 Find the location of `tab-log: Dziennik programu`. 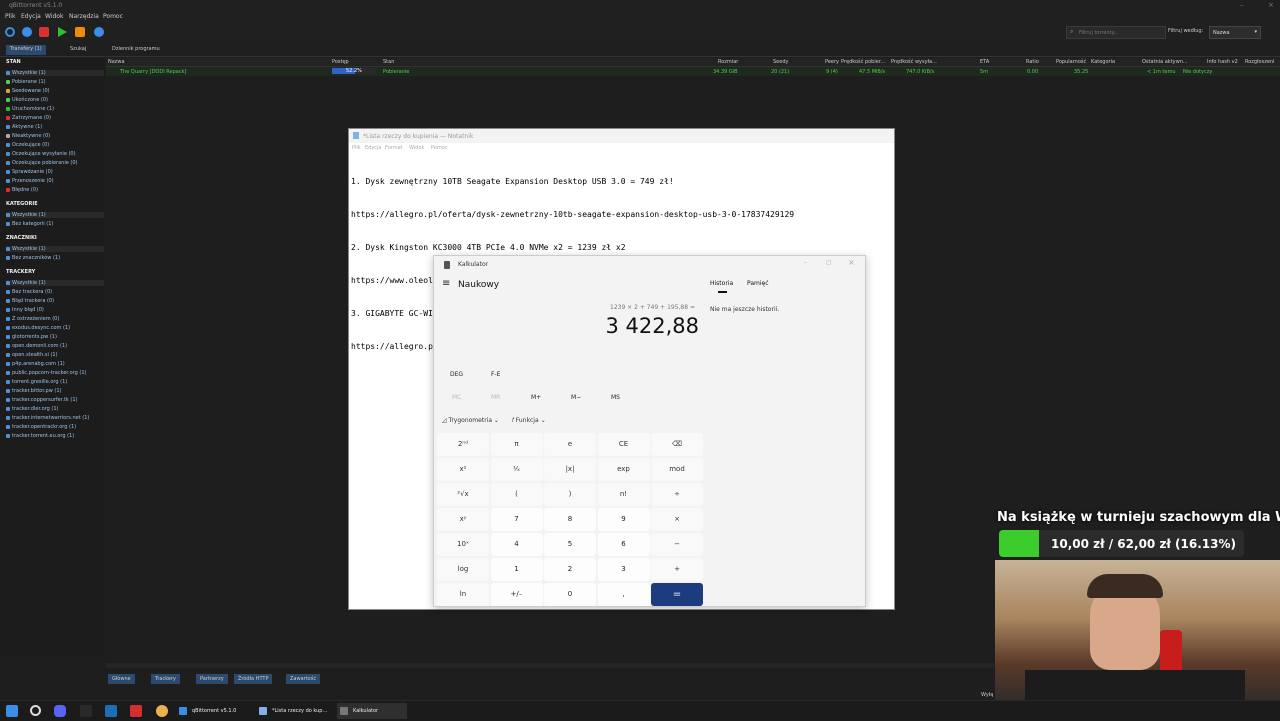

tab-log: Dziennik programu is located at coordinates (136, 50).